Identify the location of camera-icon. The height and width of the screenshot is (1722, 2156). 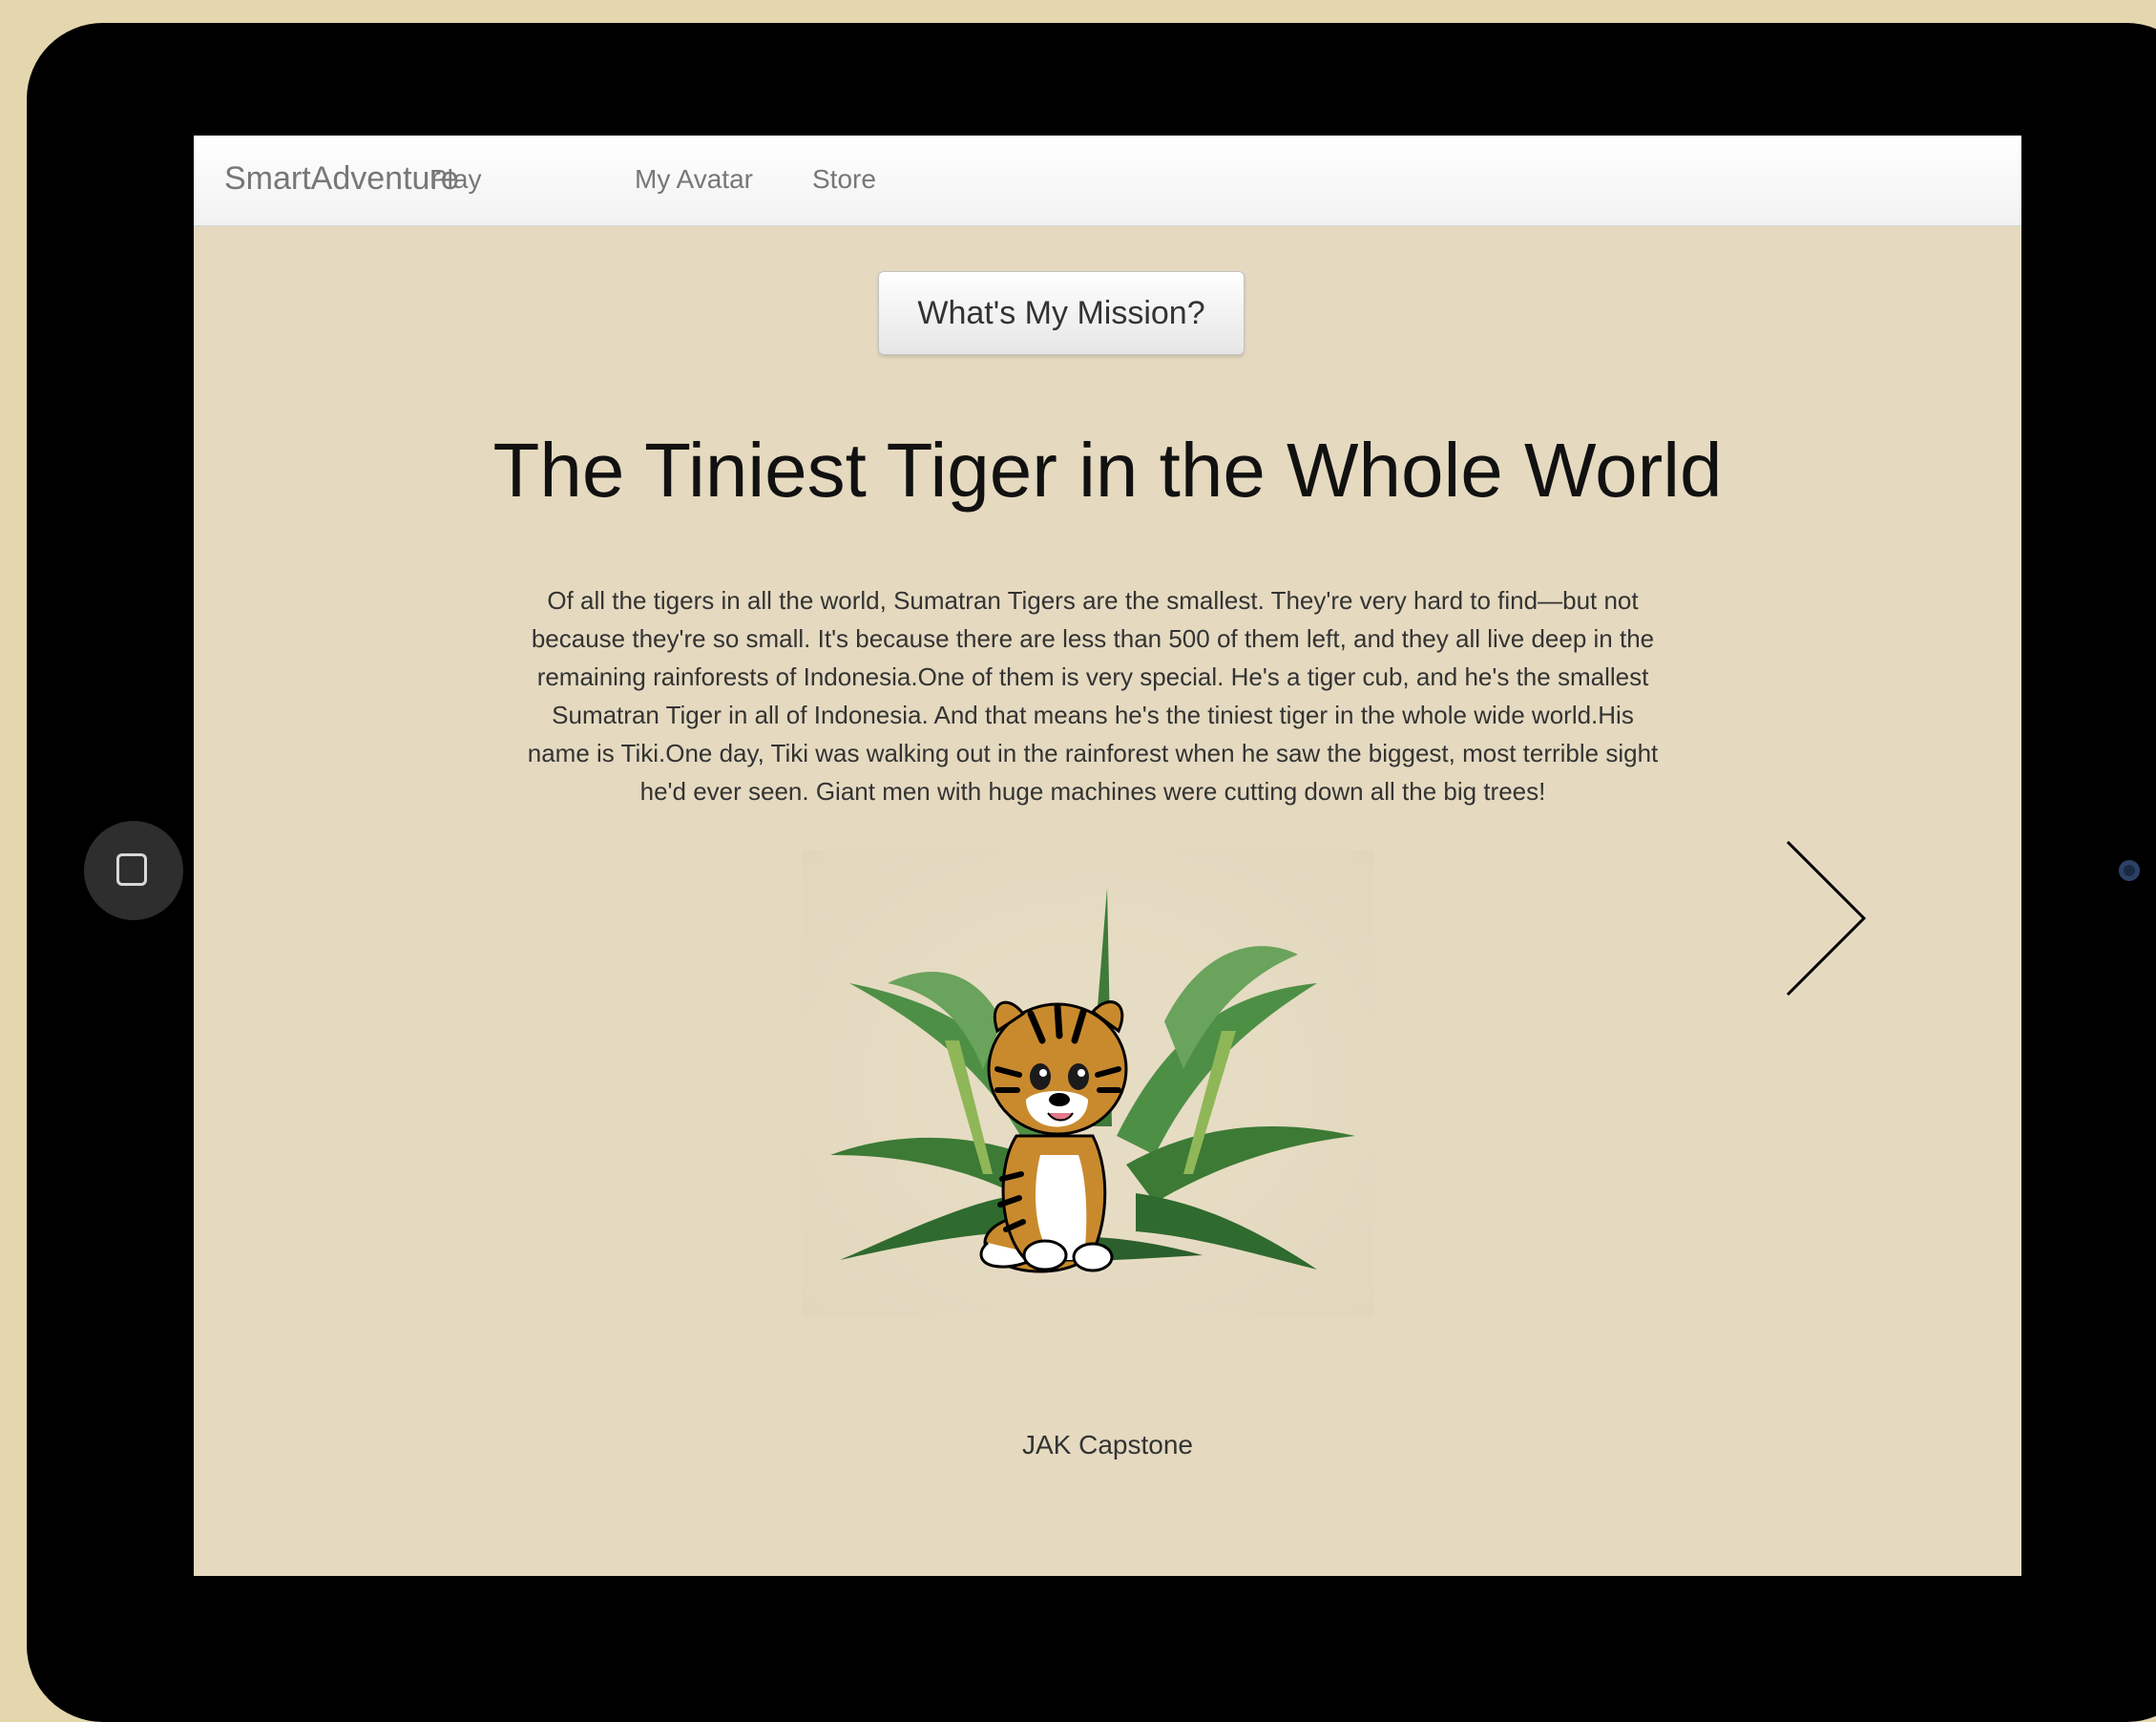
(2129, 870).